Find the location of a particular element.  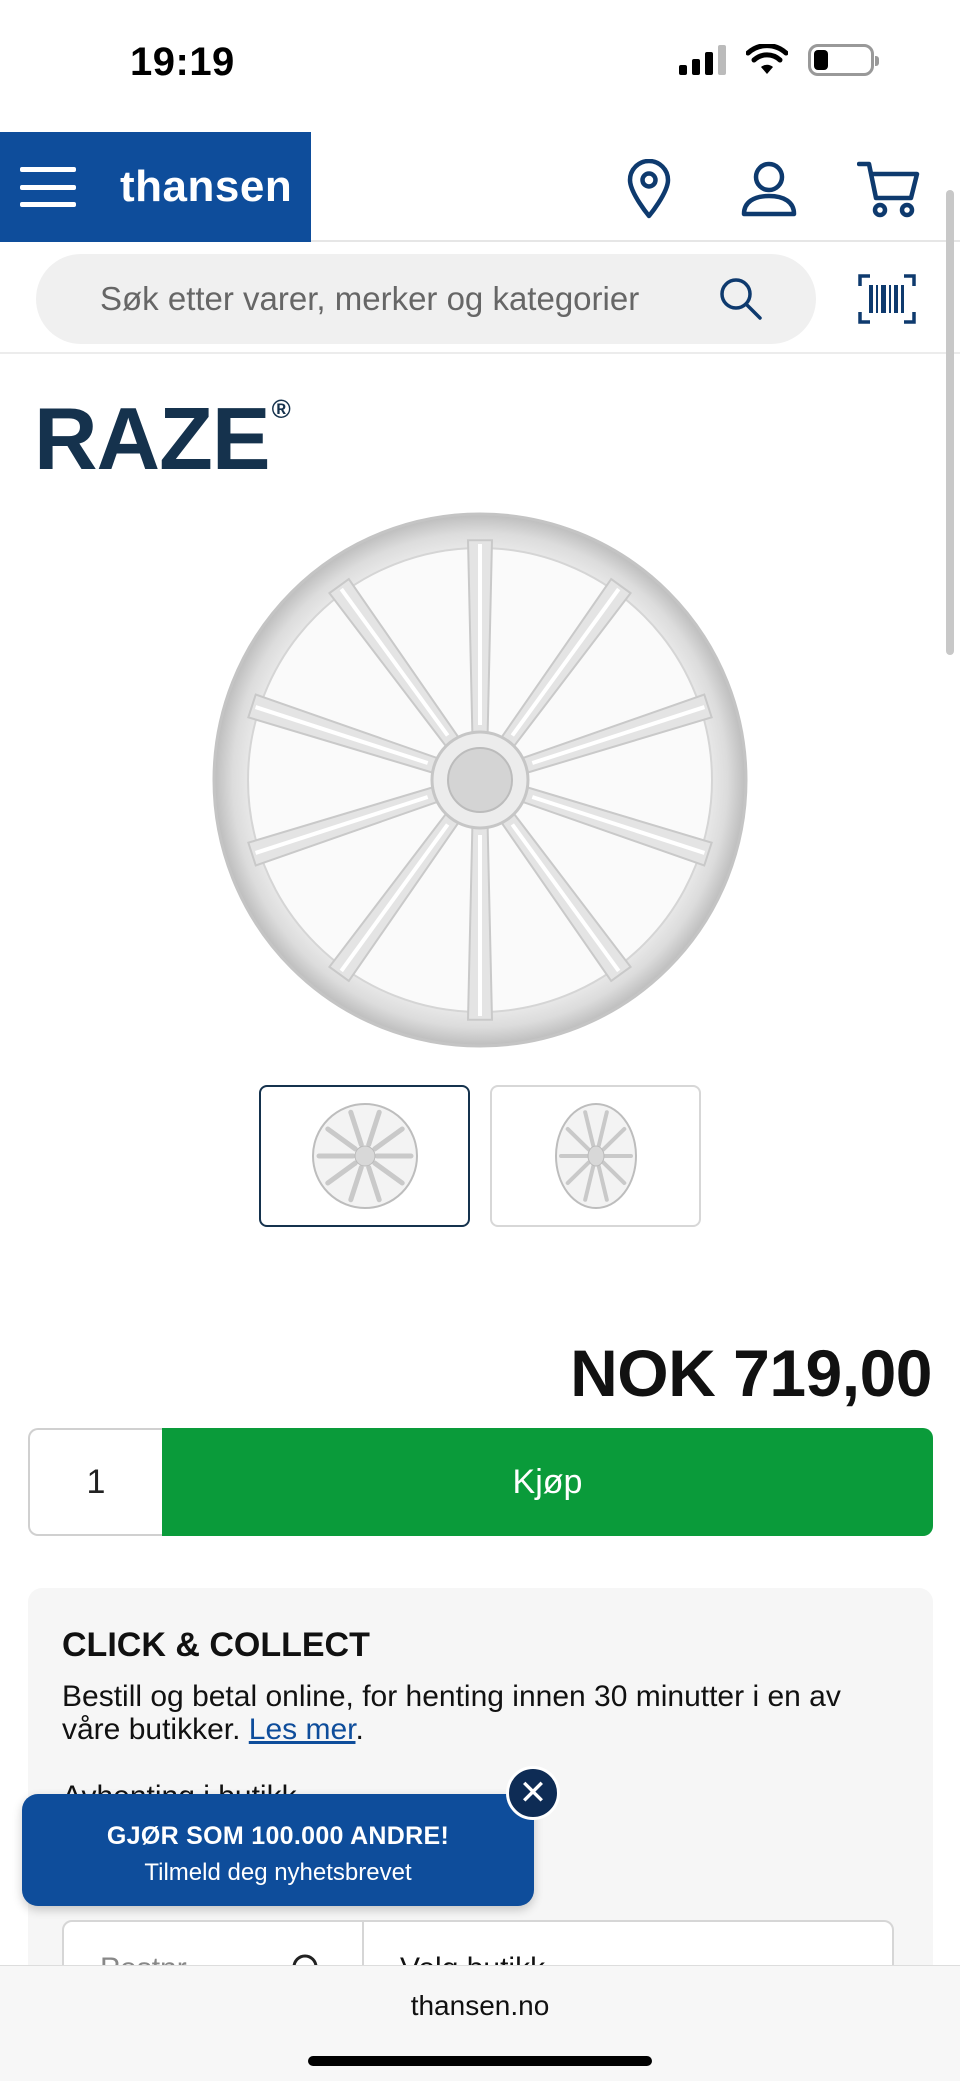

product-price: NOK 719,00 is located at coordinates (751, 1373).